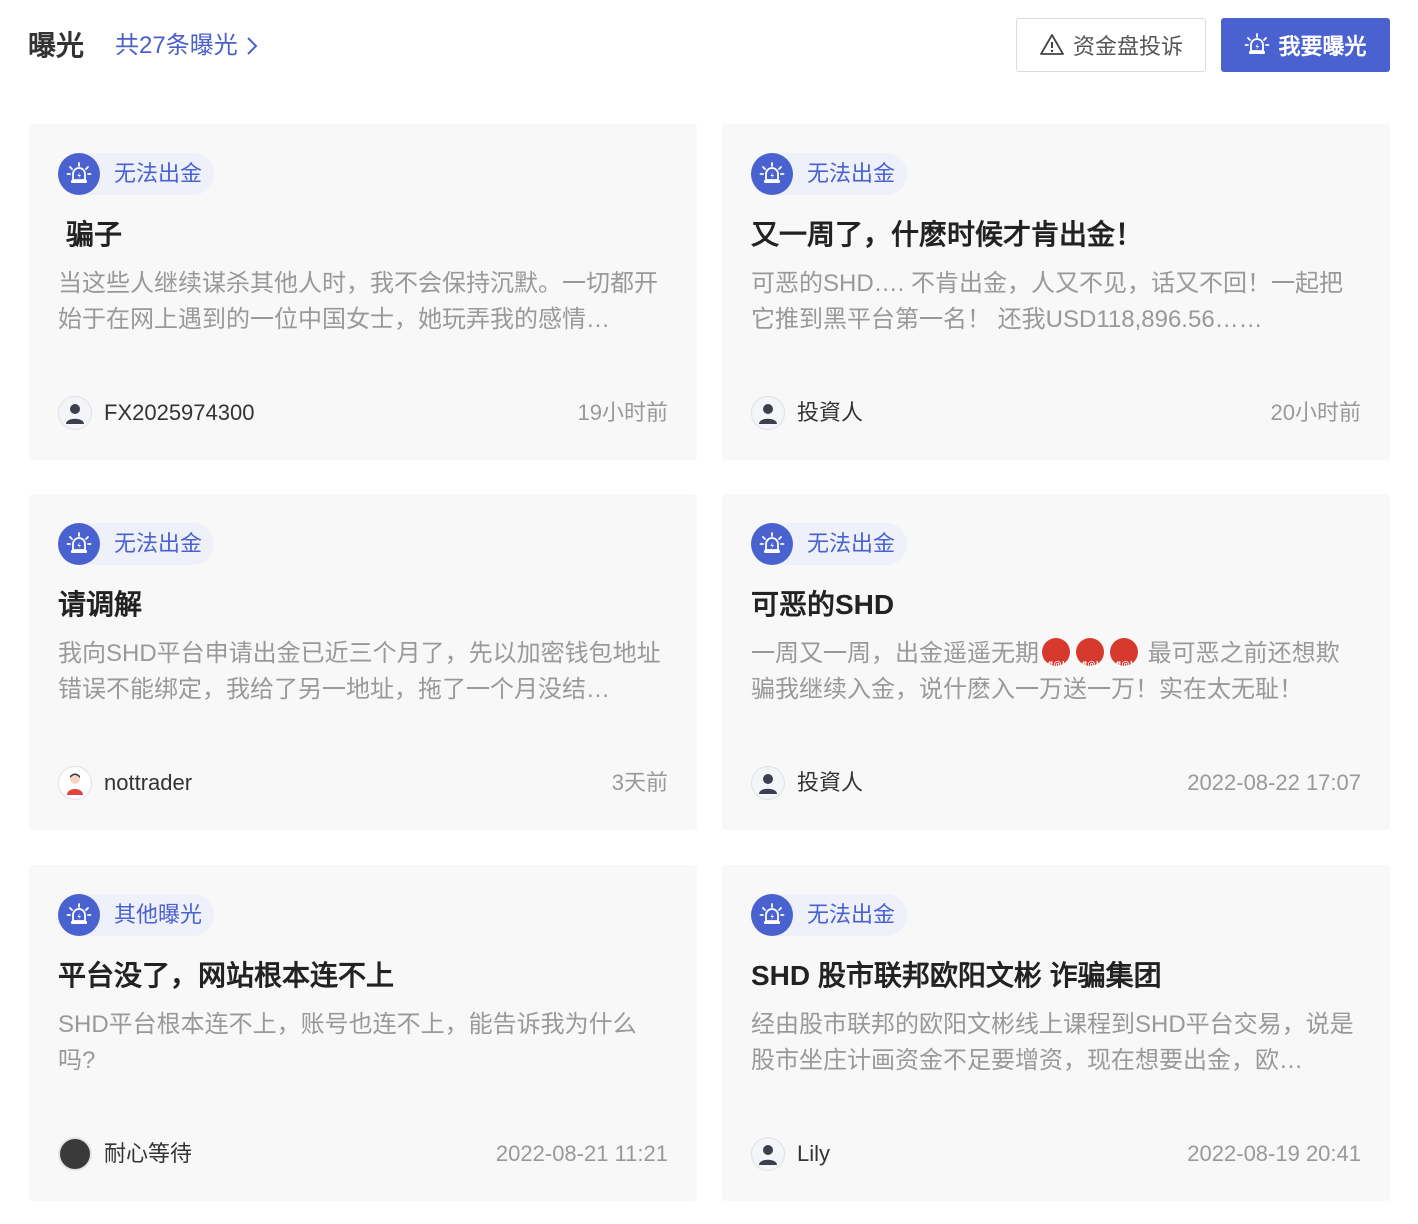 The image size is (1418, 1224). Describe the element at coordinates (581, 1153) in the screenshot. I see `post-time: 2022-08-21 11:21` at that location.